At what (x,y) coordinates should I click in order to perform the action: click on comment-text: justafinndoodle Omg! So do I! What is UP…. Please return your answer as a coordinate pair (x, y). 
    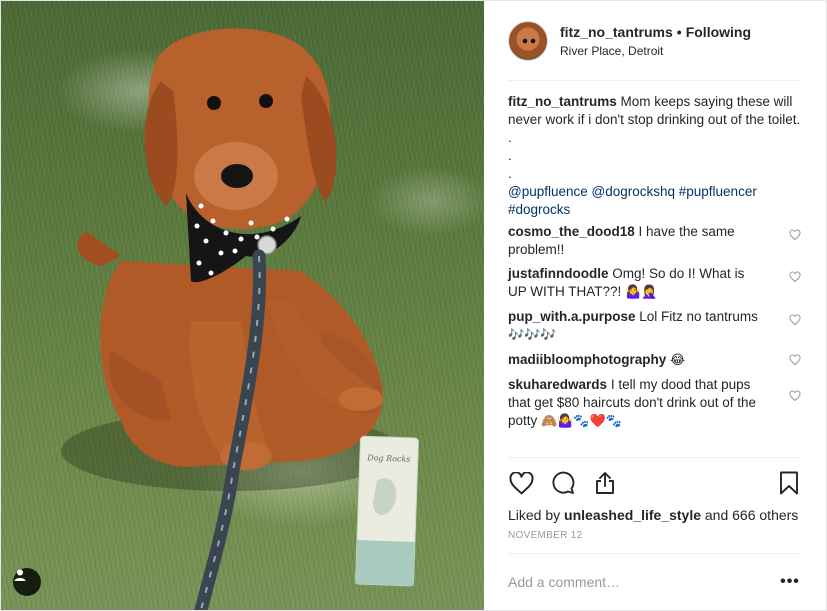
    Looking at the image, I should click on (648, 283).